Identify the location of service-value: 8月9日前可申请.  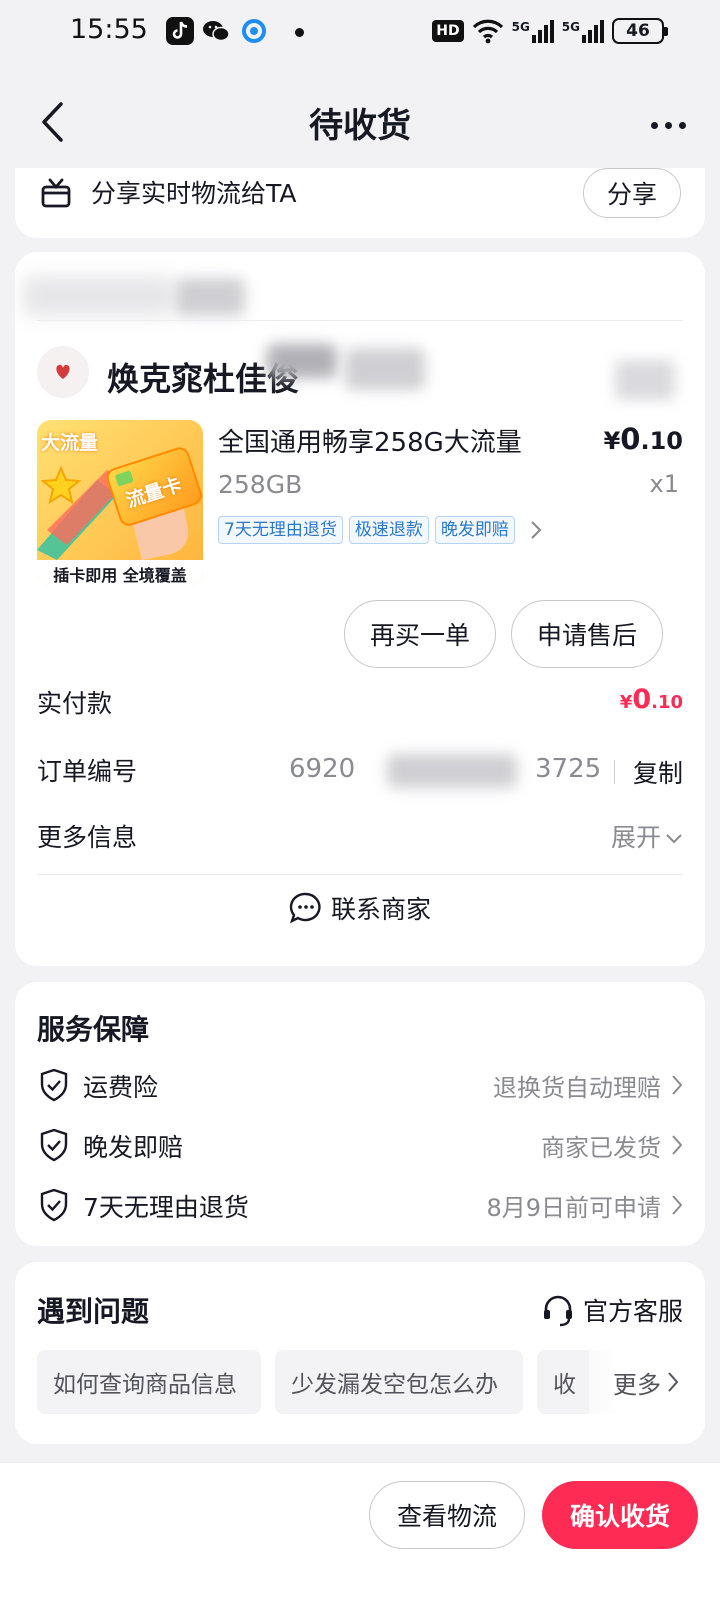
(573, 1208).